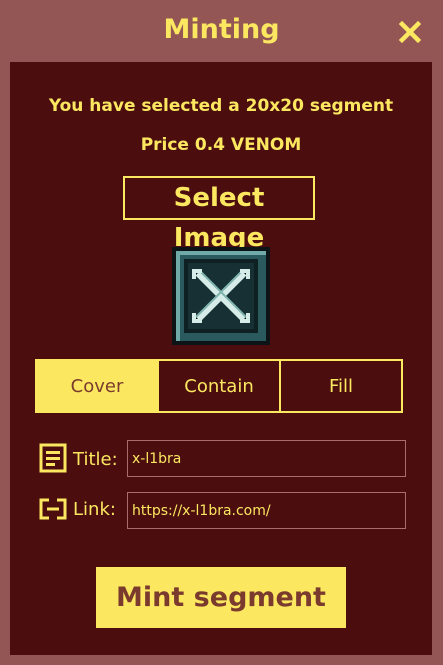  What do you see at coordinates (266, 458) in the screenshot?
I see `title-input` at bounding box center [266, 458].